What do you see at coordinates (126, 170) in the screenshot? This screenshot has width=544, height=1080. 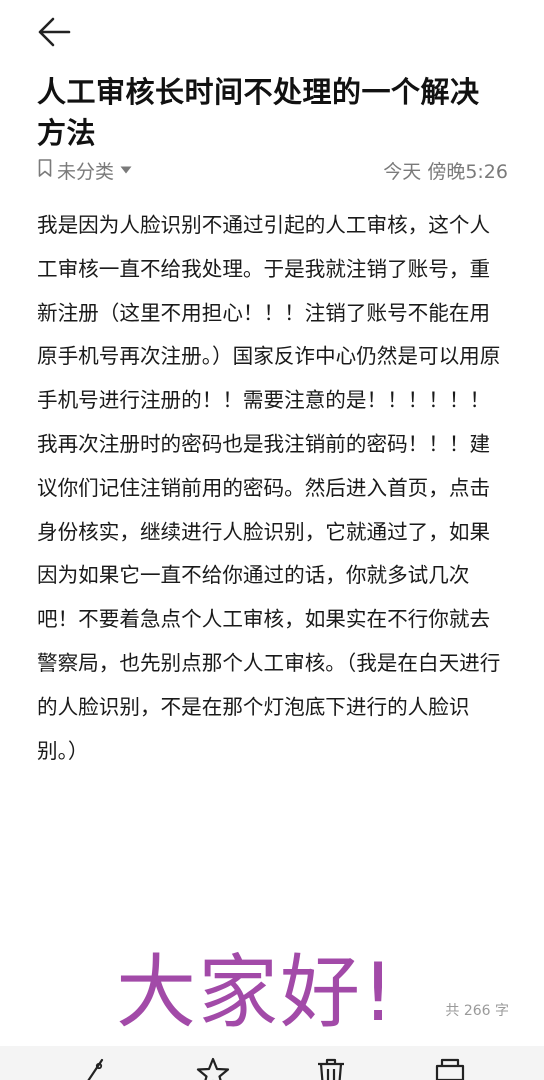 I see `caret-down-icon` at bounding box center [126, 170].